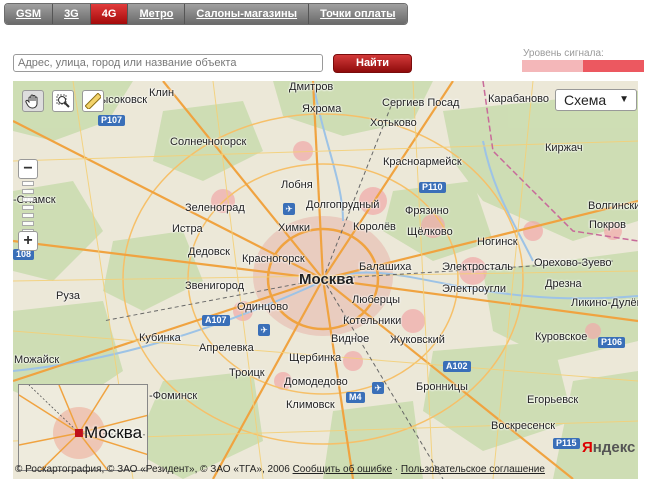  I want to click on city-label: Электросталь, so click(477, 267).